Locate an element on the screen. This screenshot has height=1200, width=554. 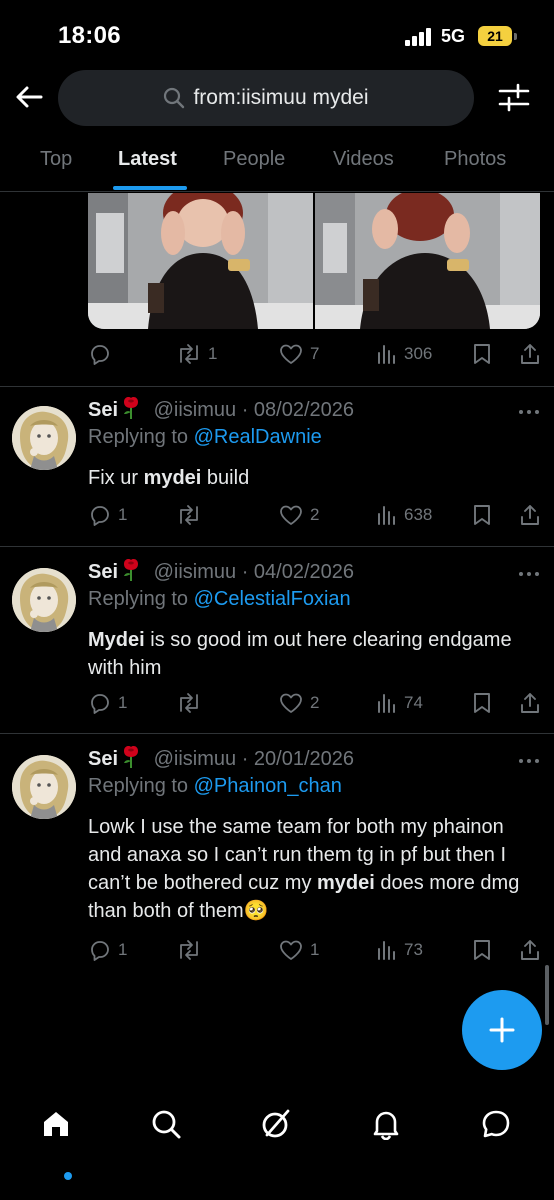
like-button: 7 is located at coordinates (298, 354).